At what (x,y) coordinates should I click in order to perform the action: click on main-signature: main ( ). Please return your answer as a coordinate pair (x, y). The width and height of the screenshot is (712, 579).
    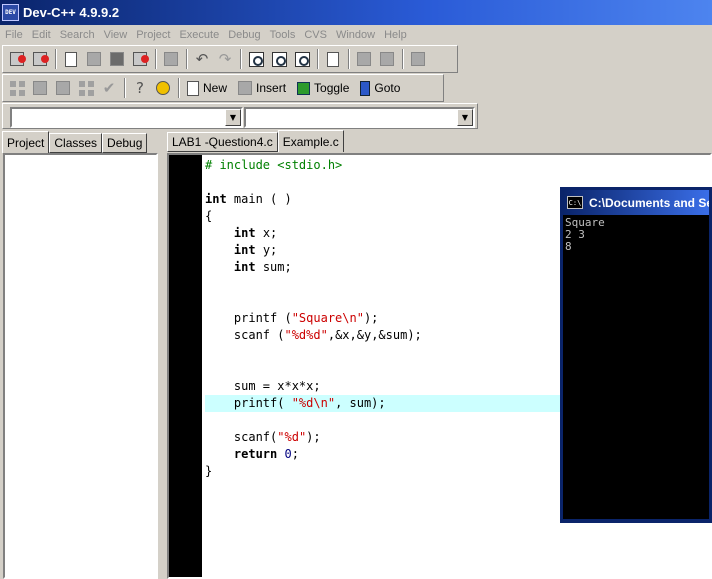
    Looking at the image, I should click on (259, 199).